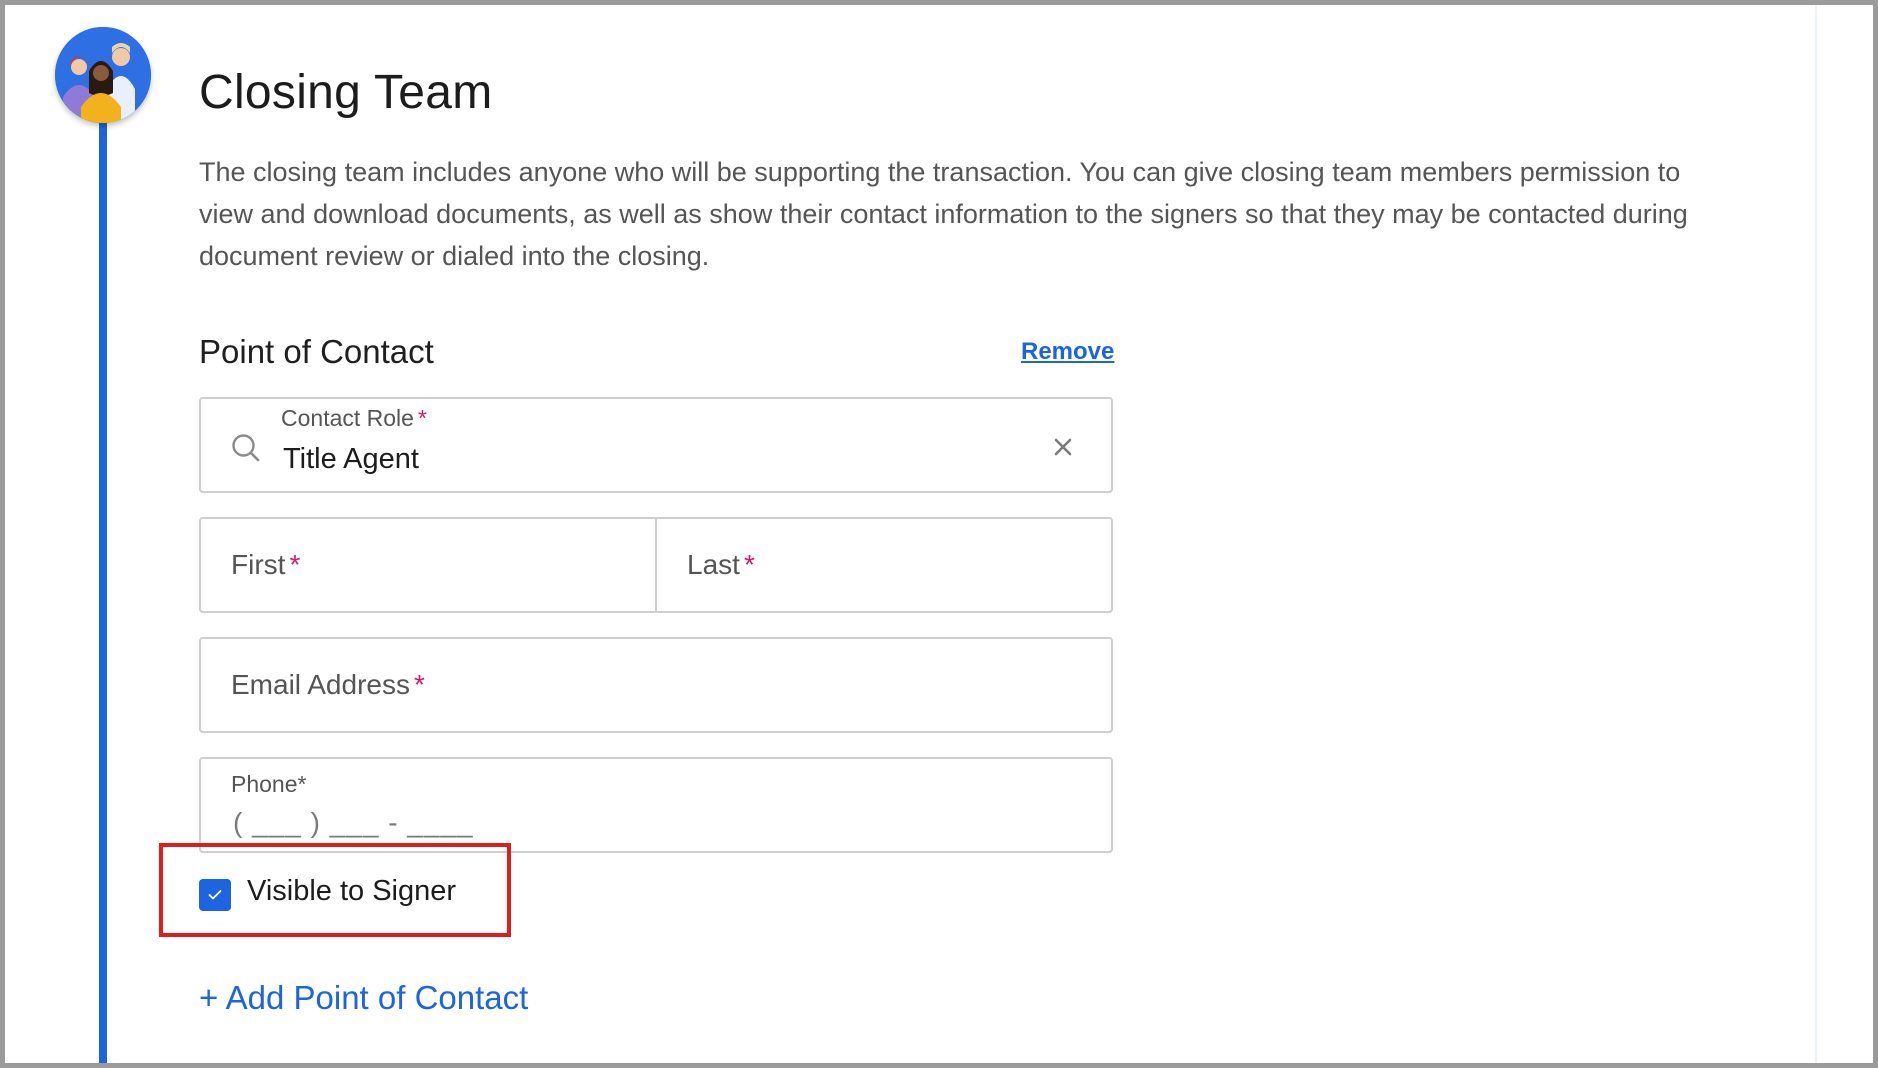 This screenshot has width=1878, height=1068. What do you see at coordinates (353, 822) in the screenshot?
I see `phone-mask: ( ___ ) ___ - ____` at bounding box center [353, 822].